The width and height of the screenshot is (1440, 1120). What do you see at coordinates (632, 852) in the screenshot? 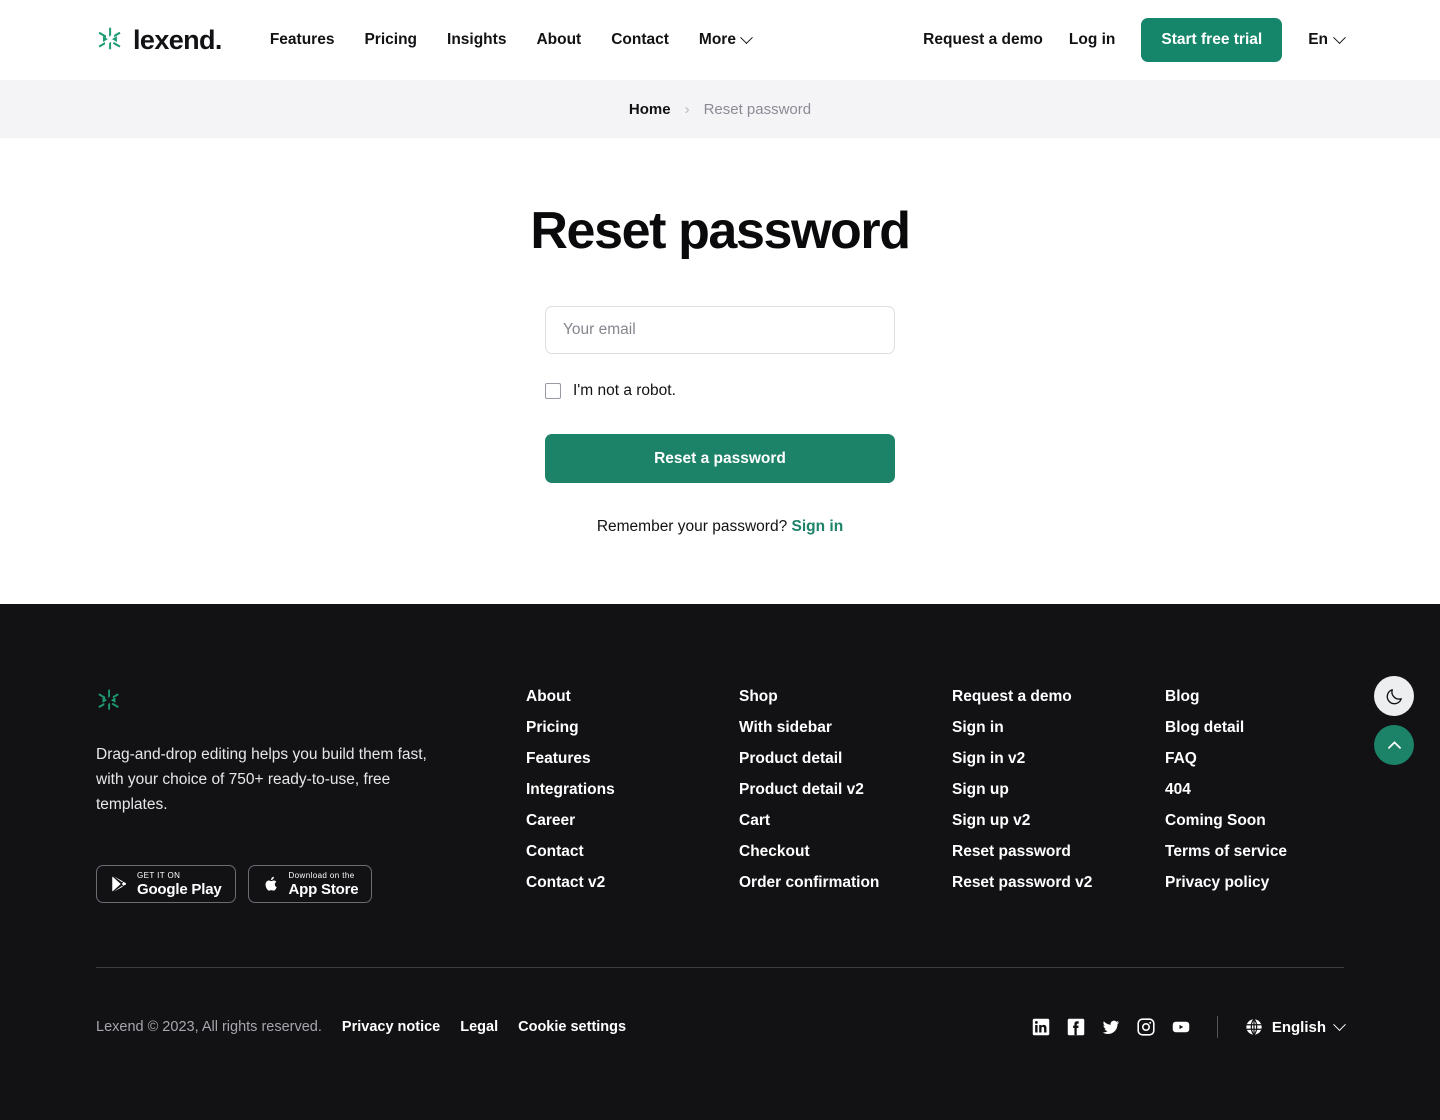
I see `footer-link: Contact` at bounding box center [632, 852].